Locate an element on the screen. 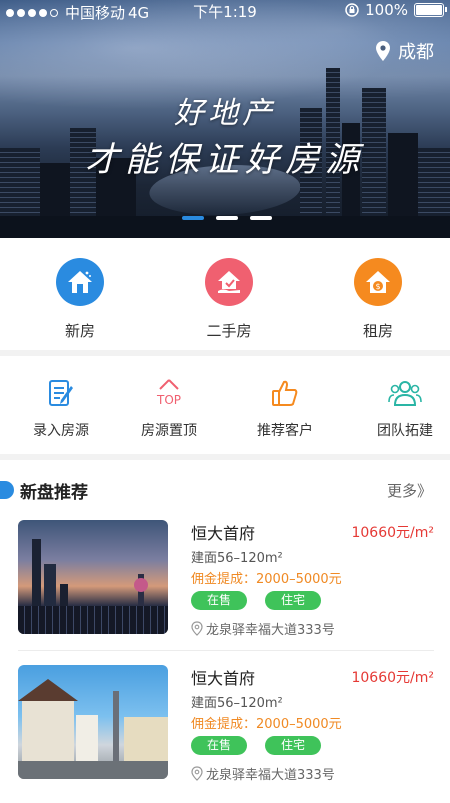 Image resolution: width=450 pixels, height=803 pixels. more-link: 更多》 is located at coordinates (409, 490).